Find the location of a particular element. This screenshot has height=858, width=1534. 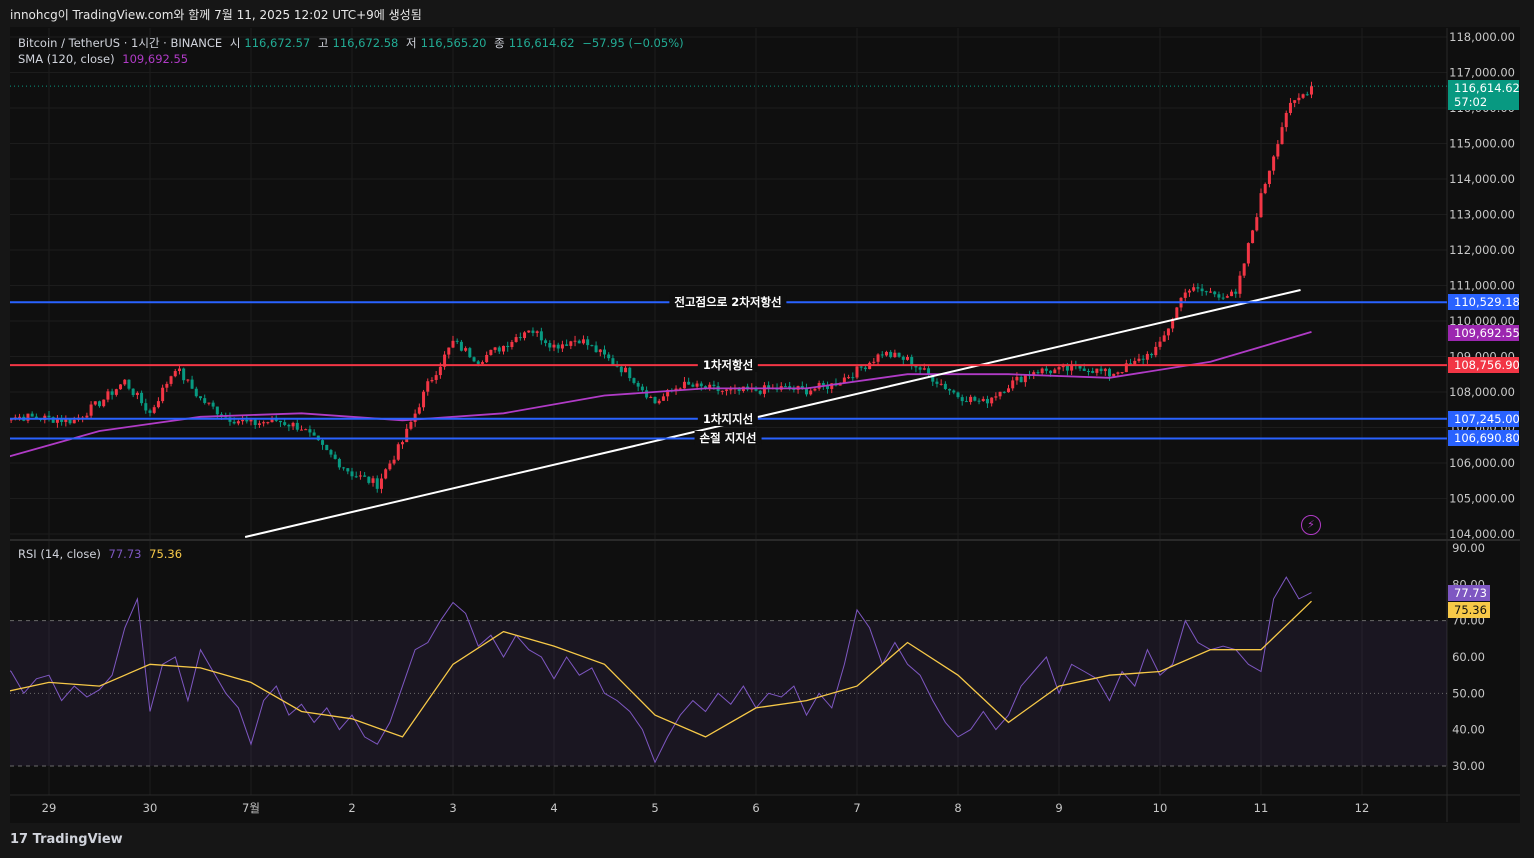

price-tick: 117,000.00 is located at coordinates (1482, 73).